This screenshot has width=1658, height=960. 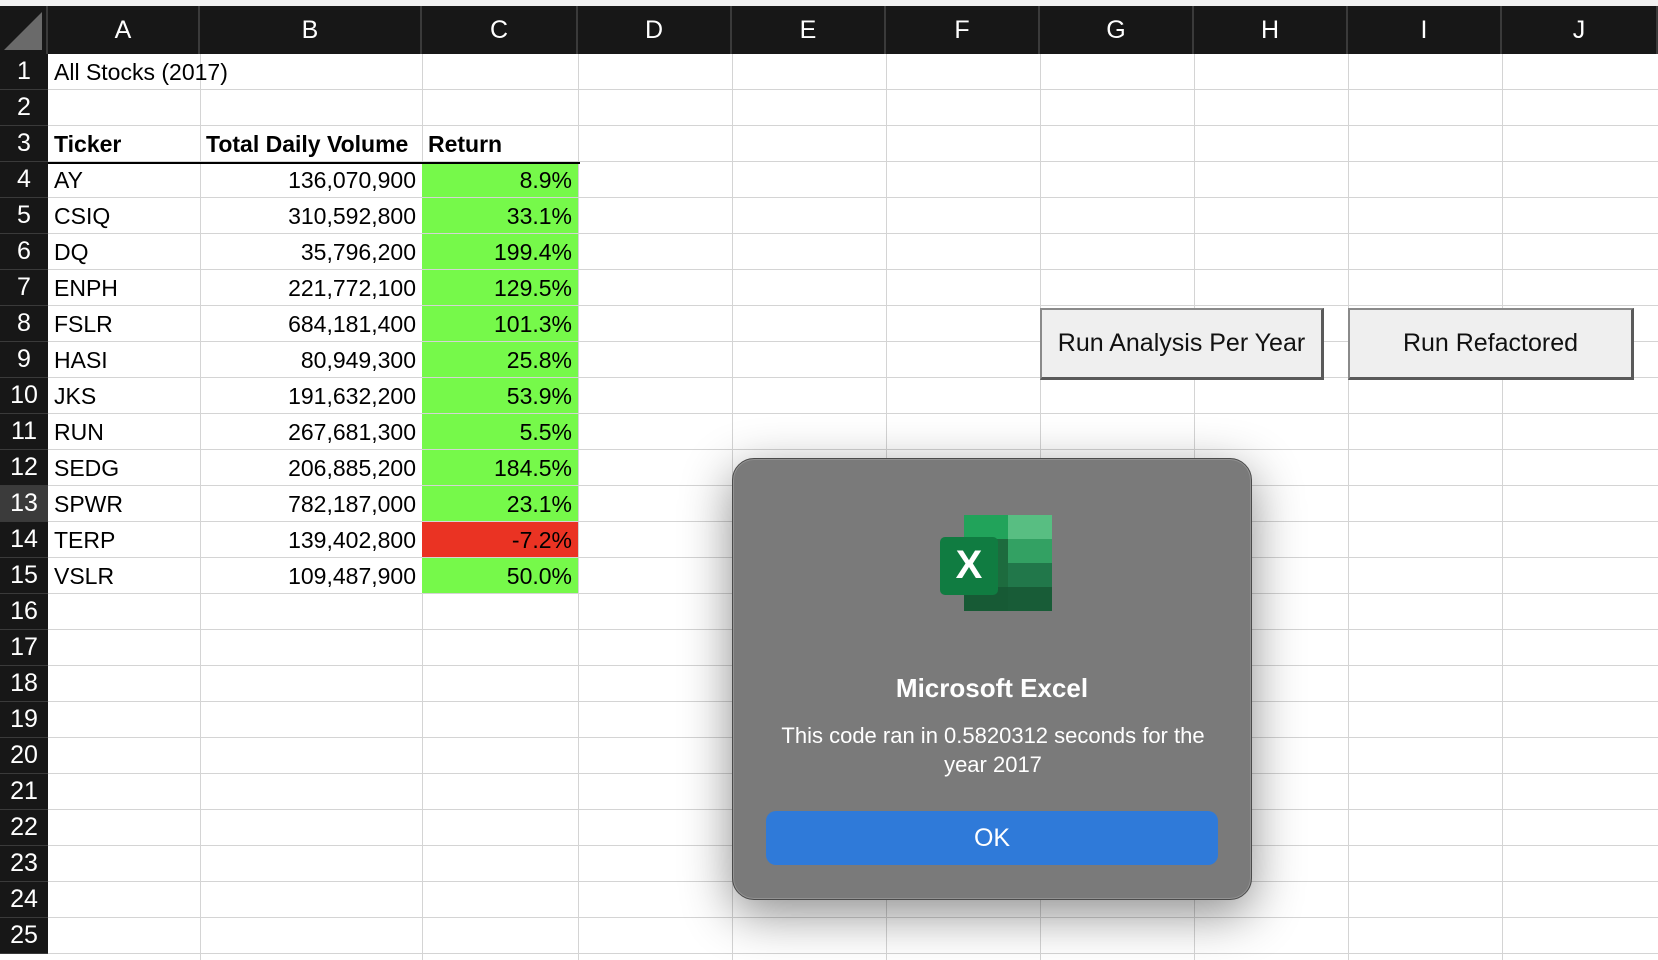 I want to click on return-cell: 129.5%, so click(x=500, y=288).